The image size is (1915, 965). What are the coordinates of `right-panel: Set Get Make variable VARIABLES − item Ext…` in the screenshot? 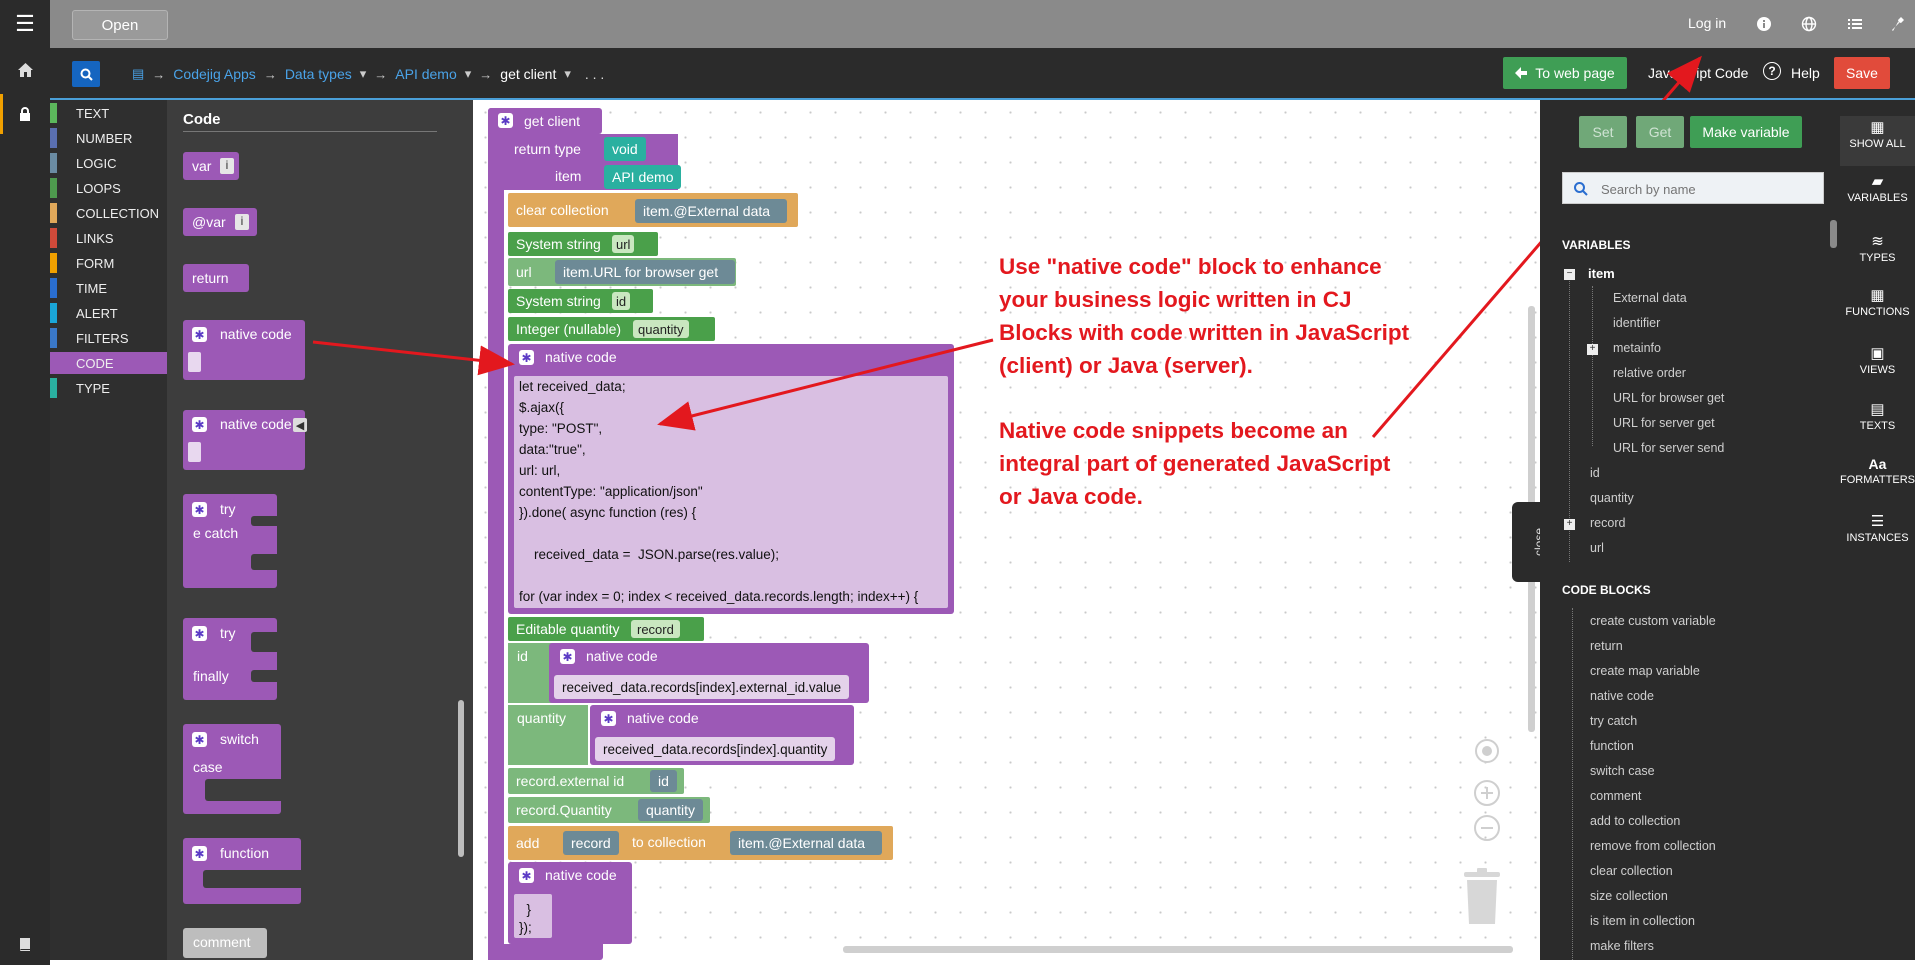 It's located at (1690, 530).